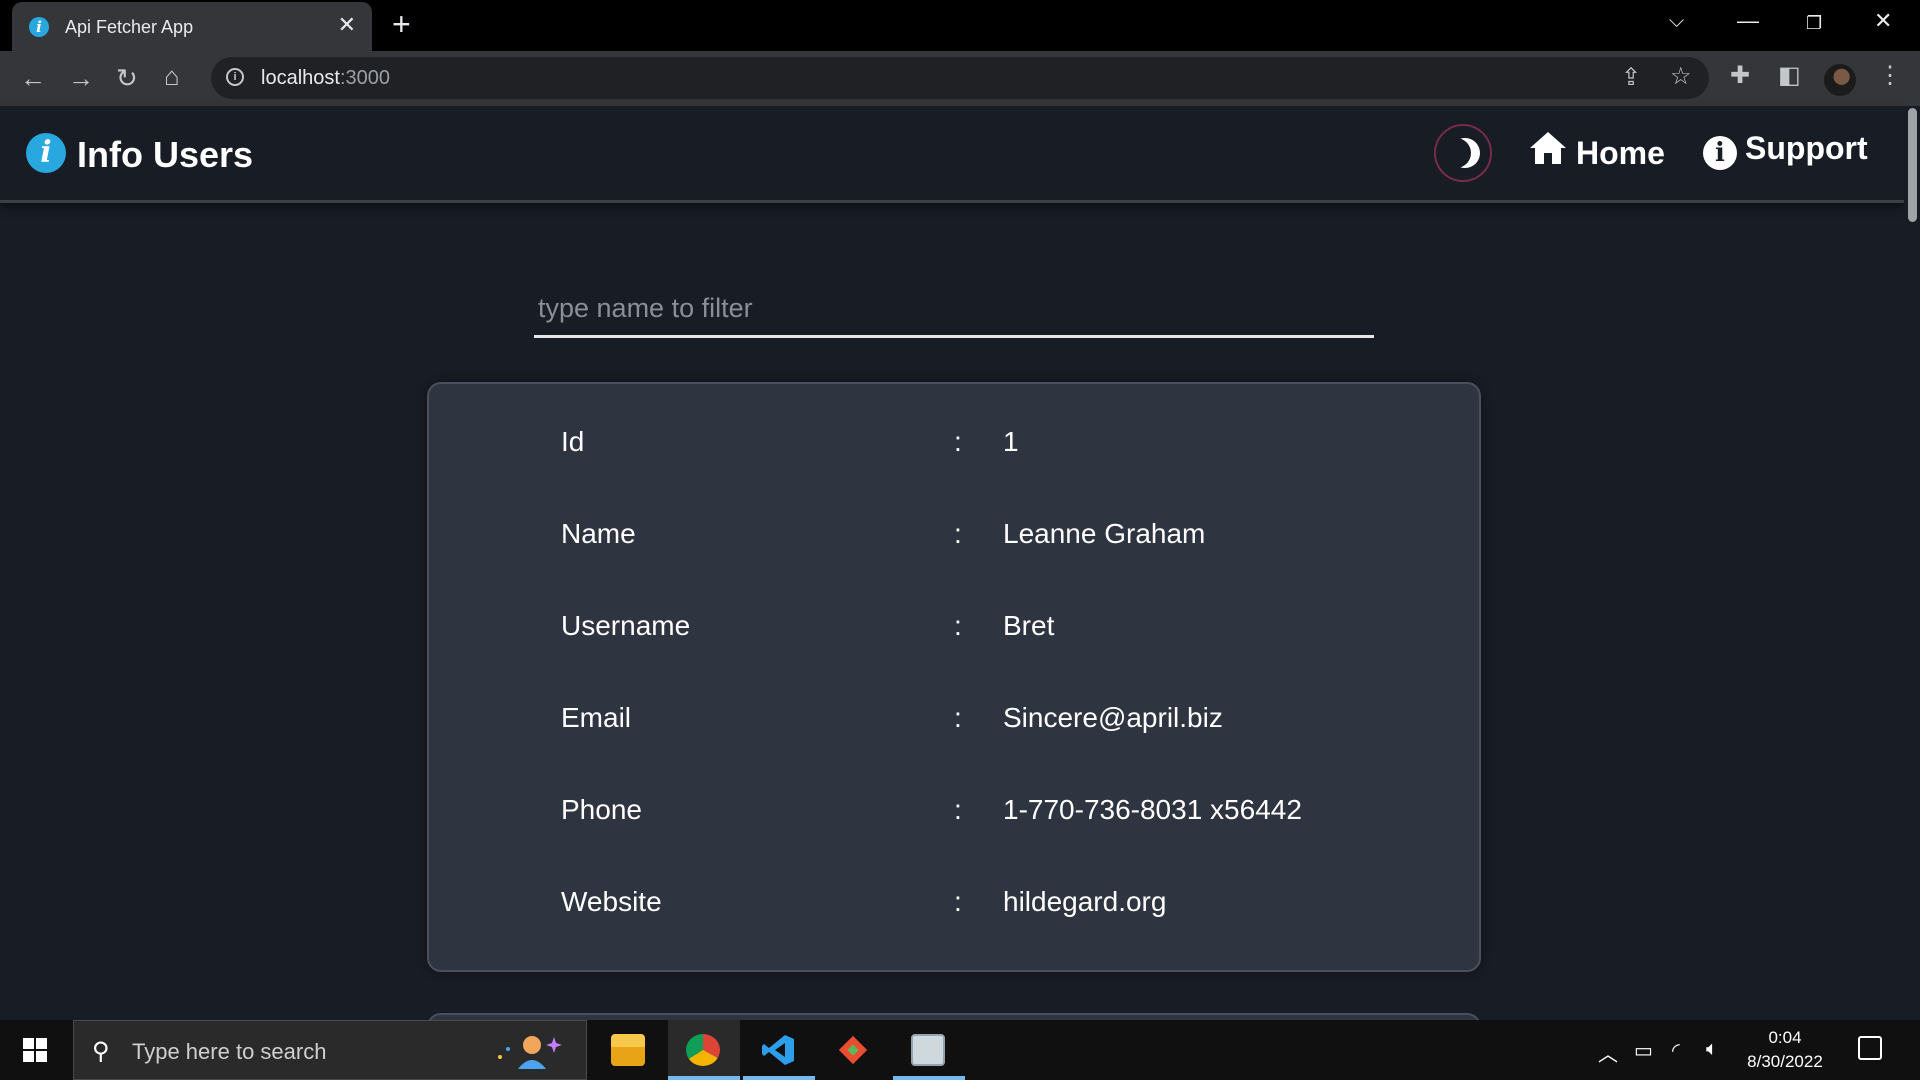 This screenshot has height=1080, width=1920. I want to click on folder-icon, so click(628, 1050).